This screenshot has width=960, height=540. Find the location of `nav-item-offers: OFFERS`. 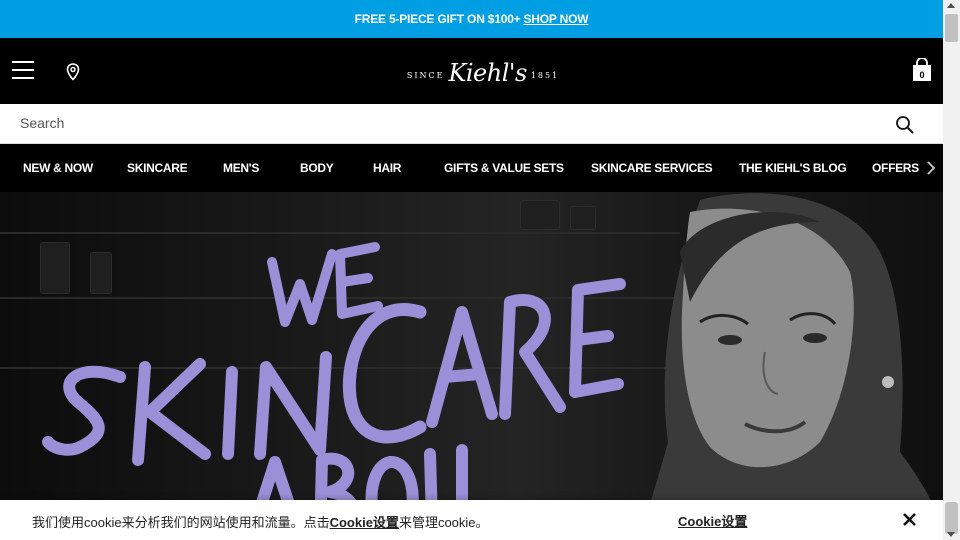

nav-item-offers: OFFERS is located at coordinates (895, 168).